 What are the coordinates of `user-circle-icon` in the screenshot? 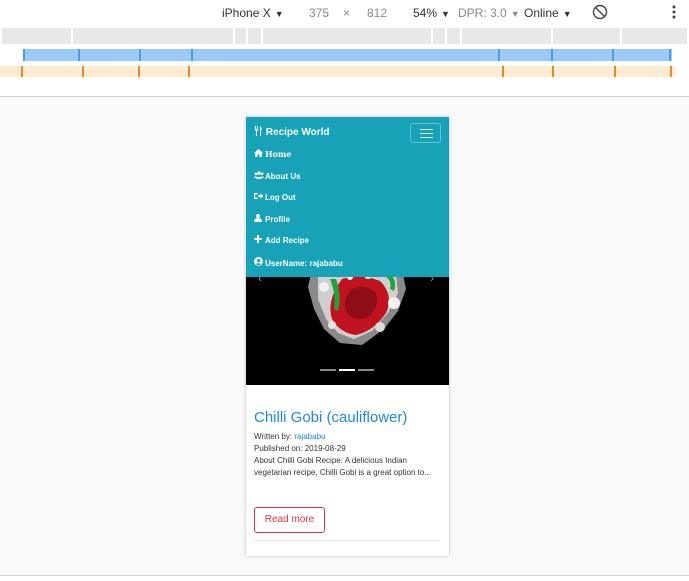 It's located at (259, 262).